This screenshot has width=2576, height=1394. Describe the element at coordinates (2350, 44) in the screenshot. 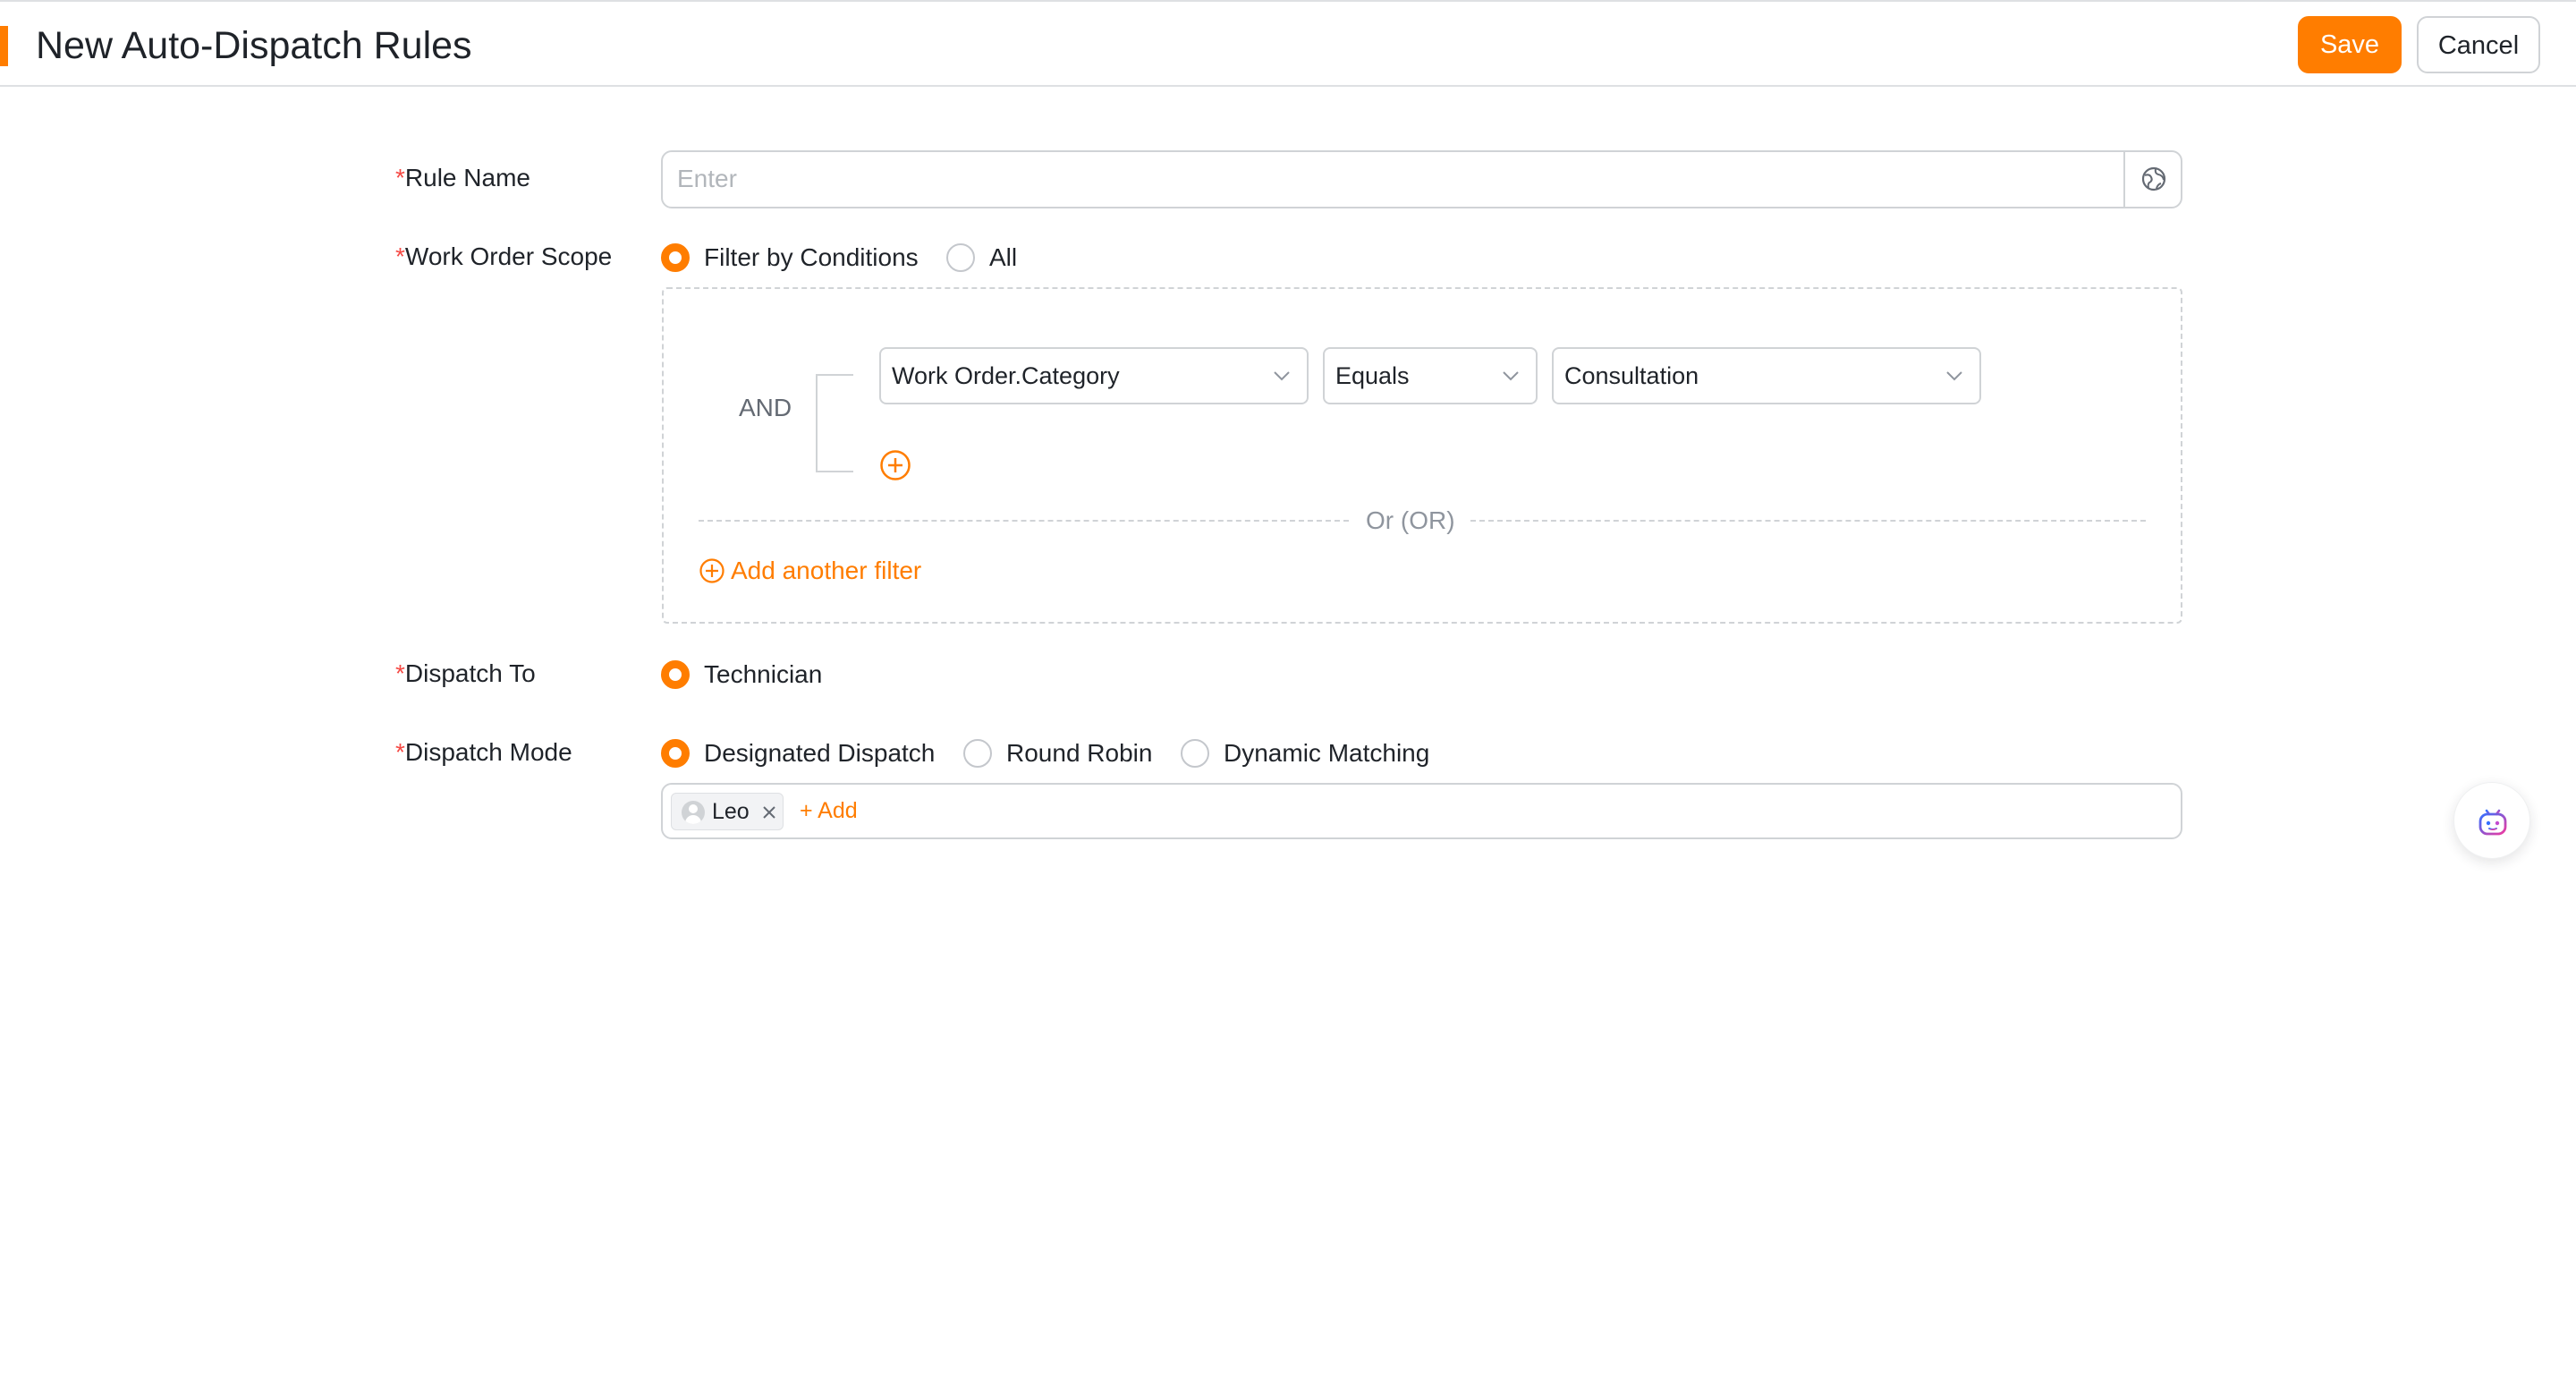

I see `save-button: Save` at that location.